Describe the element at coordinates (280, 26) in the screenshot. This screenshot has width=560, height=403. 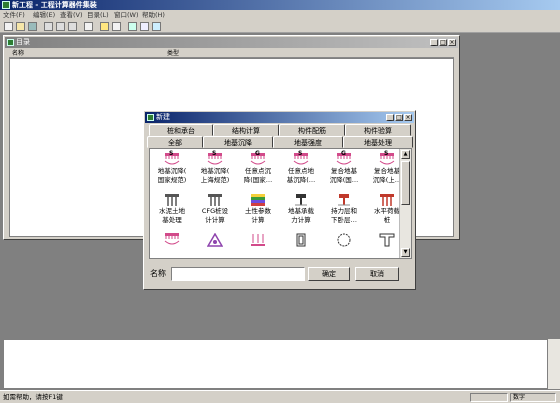
I see `toolbar` at that location.